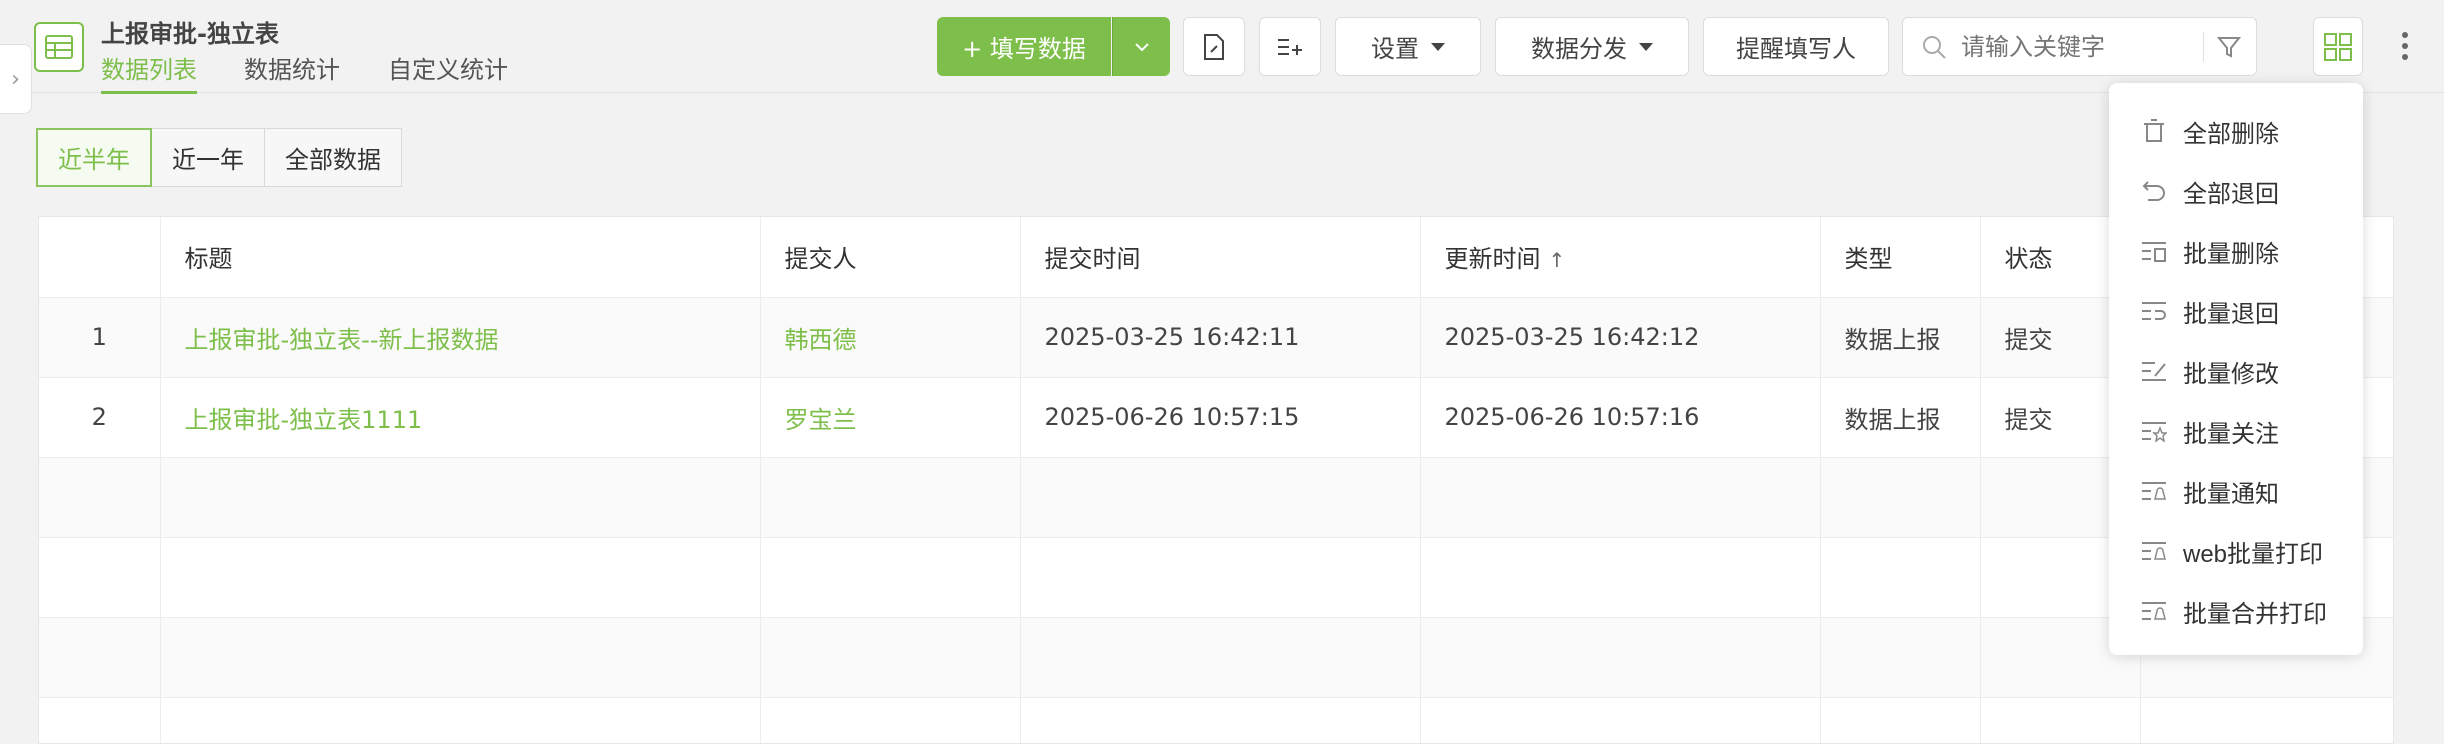 The height and width of the screenshot is (744, 2444). What do you see at coordinates (2255, 614) in the screenshot?
I see `menu-label: 批量合并打印` at bounding box center [2255, 614].